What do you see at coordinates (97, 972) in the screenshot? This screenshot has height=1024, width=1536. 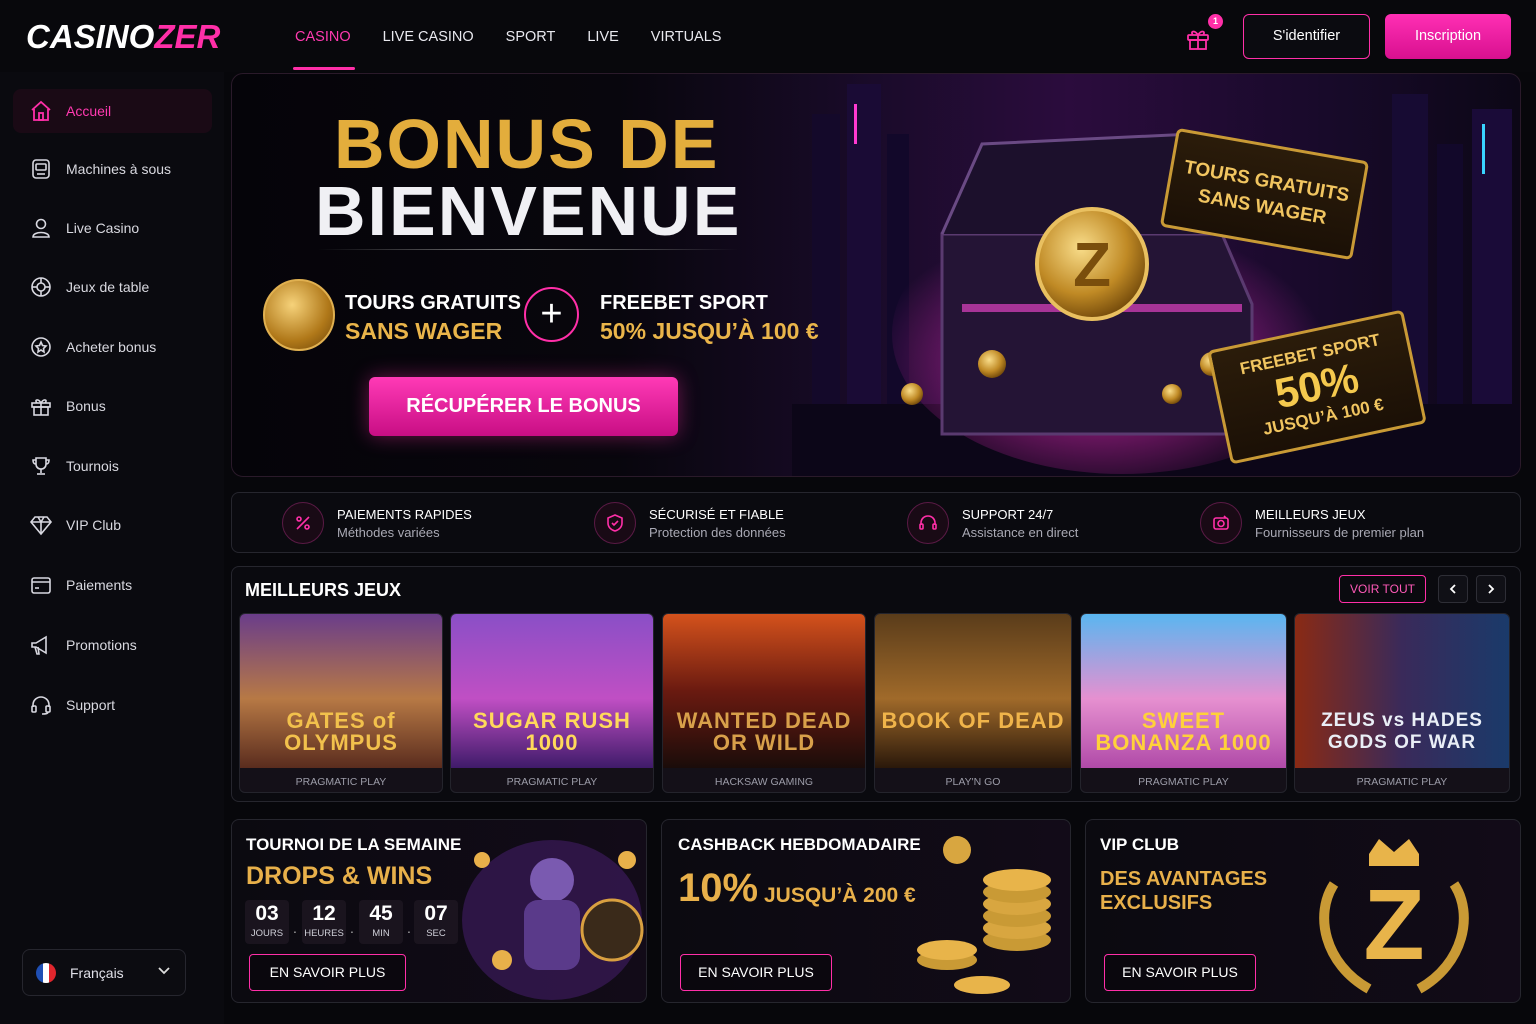 I see `language-label: Français` at bounding box center [97, 972].